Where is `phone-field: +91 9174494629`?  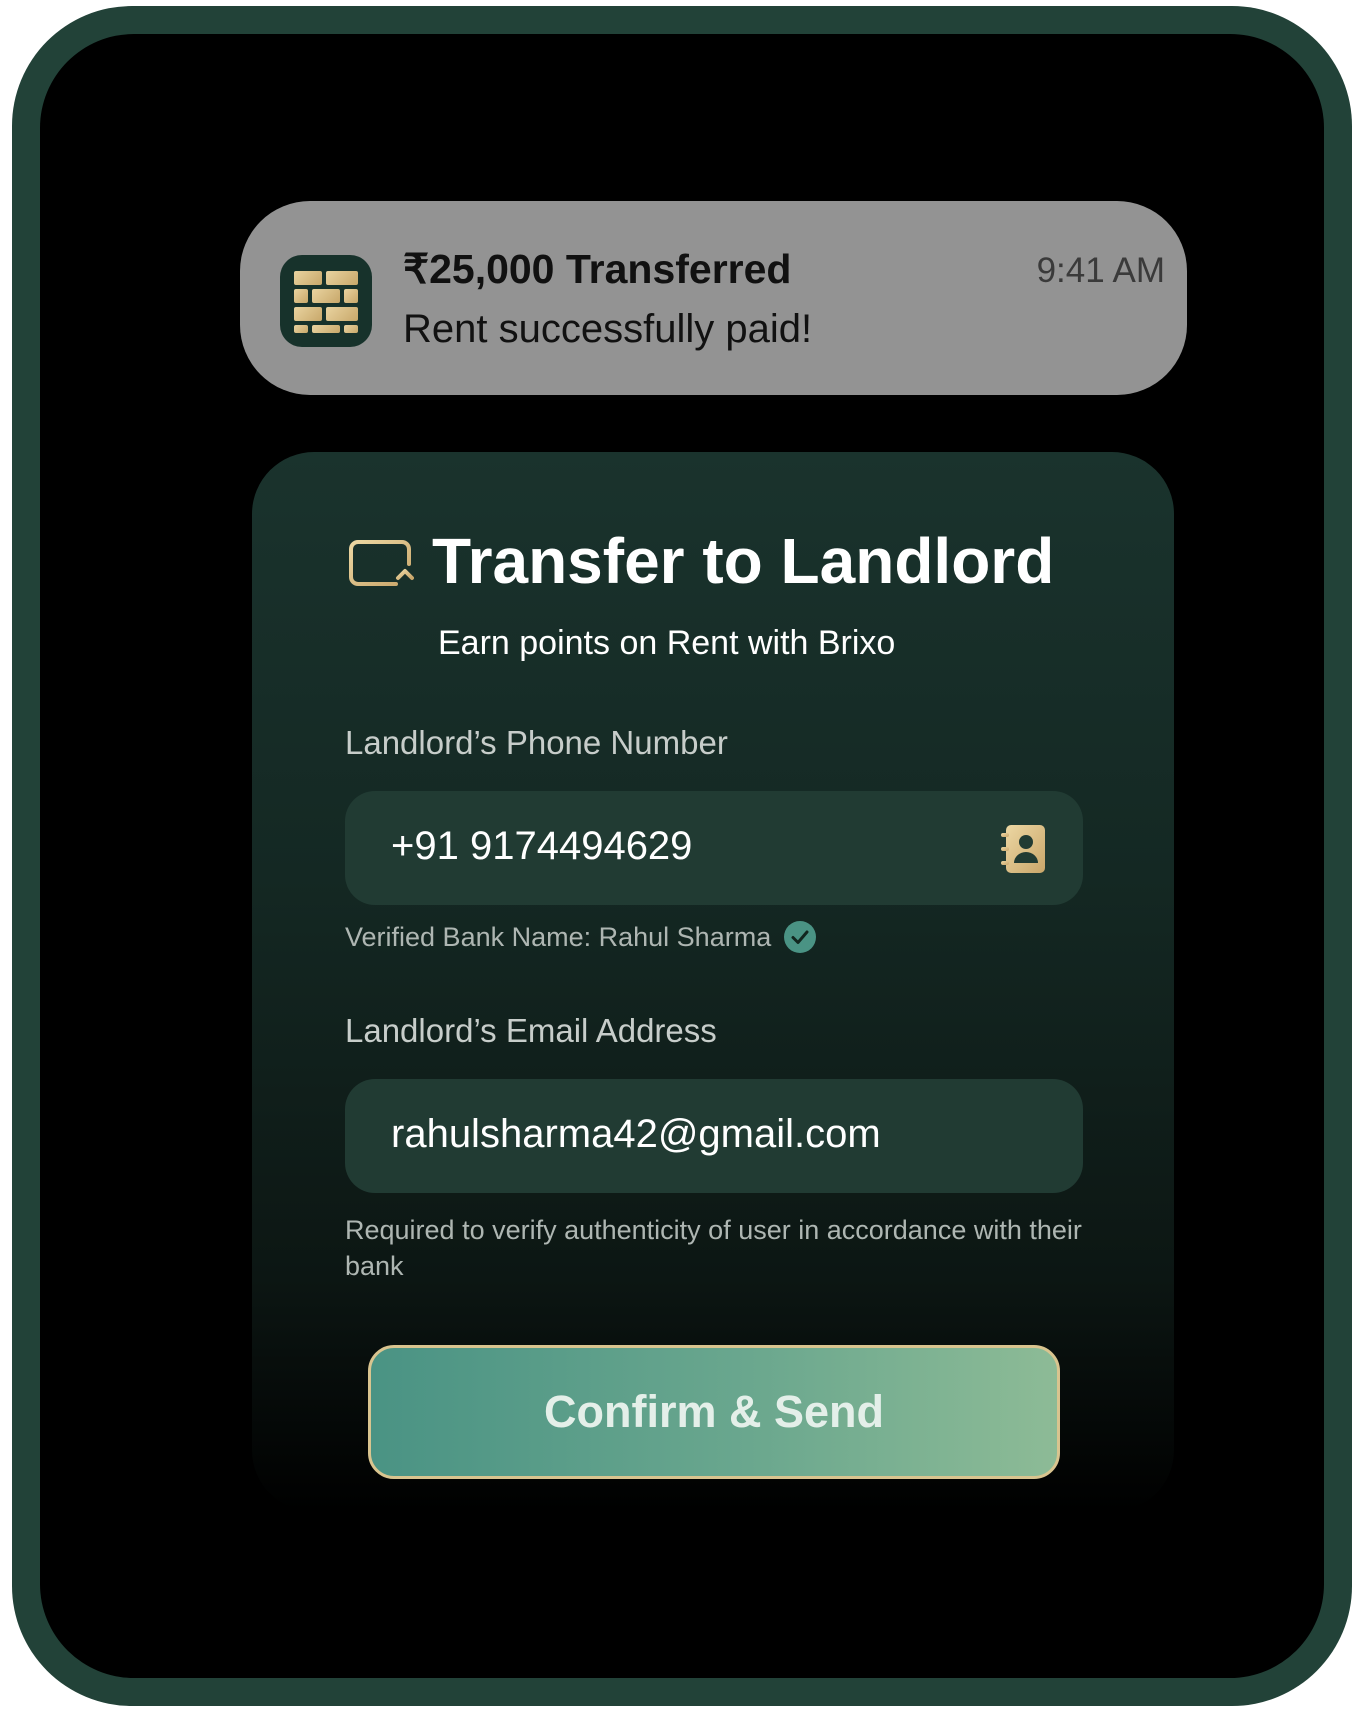 phone-field: +91 9174494629 is located at coordinates (714, 848).